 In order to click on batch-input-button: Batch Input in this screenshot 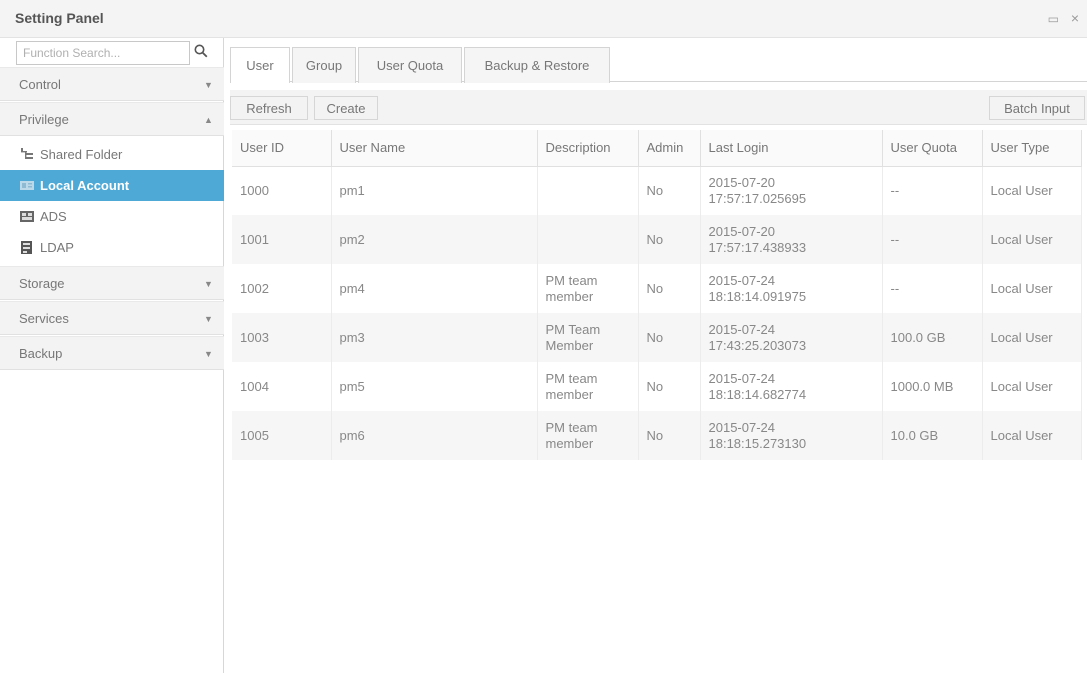, I will do `click(1037, 108)`.